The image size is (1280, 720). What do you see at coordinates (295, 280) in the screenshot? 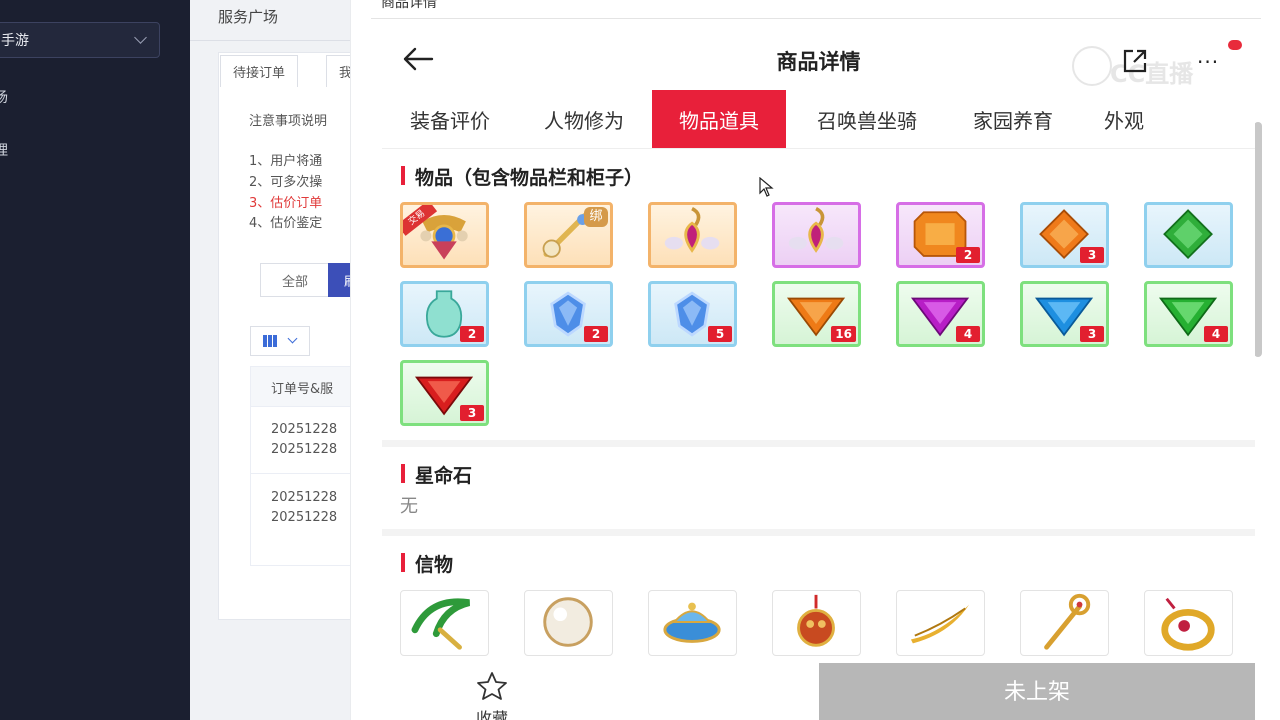
I see `filter-all-button: 全部` at bounding box center [295, 280].